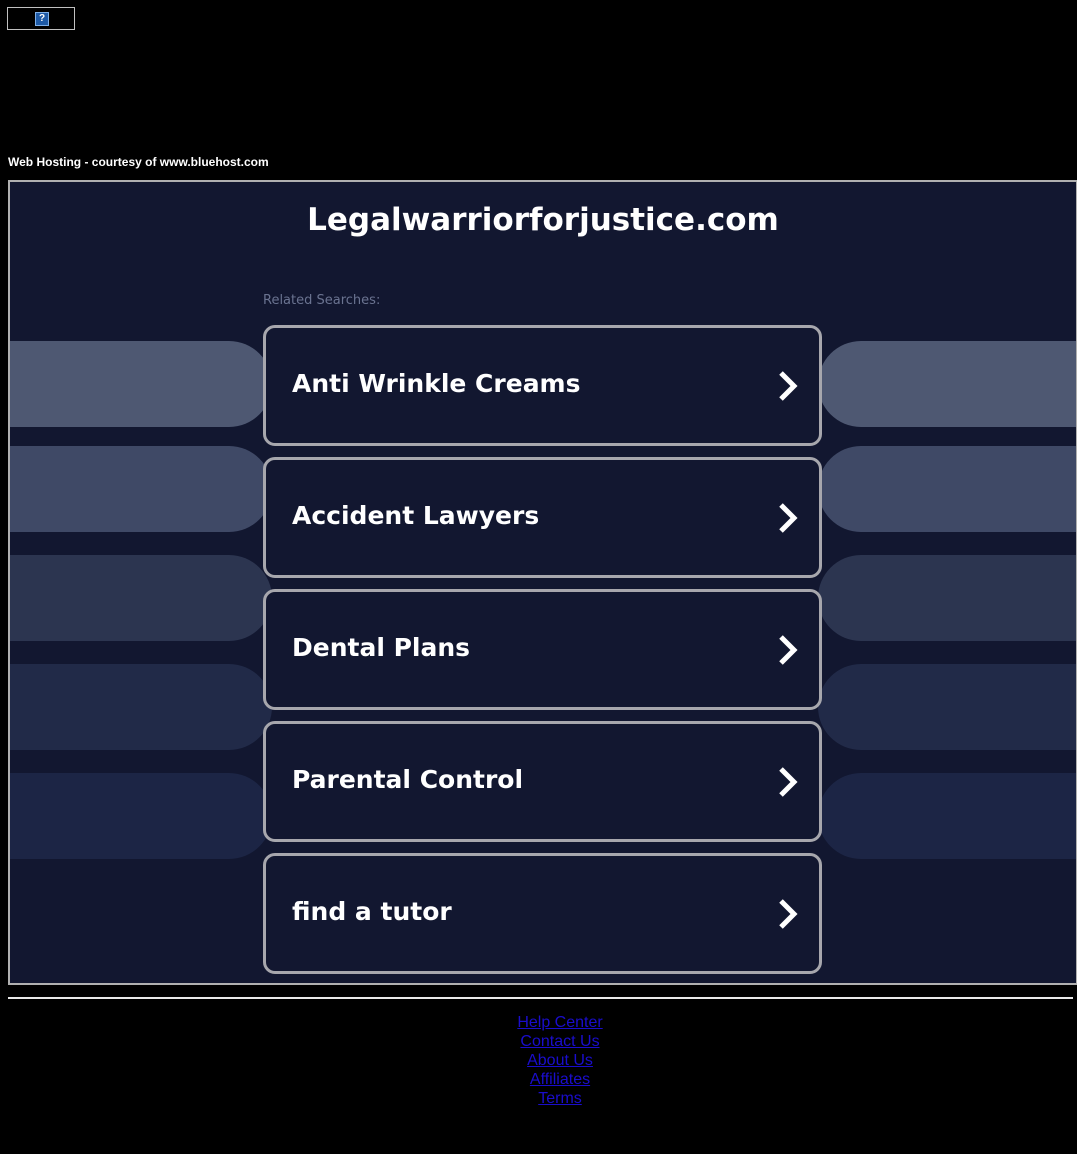  I want to click on search-link-label: Accident Lawyers, so click(416, 515).